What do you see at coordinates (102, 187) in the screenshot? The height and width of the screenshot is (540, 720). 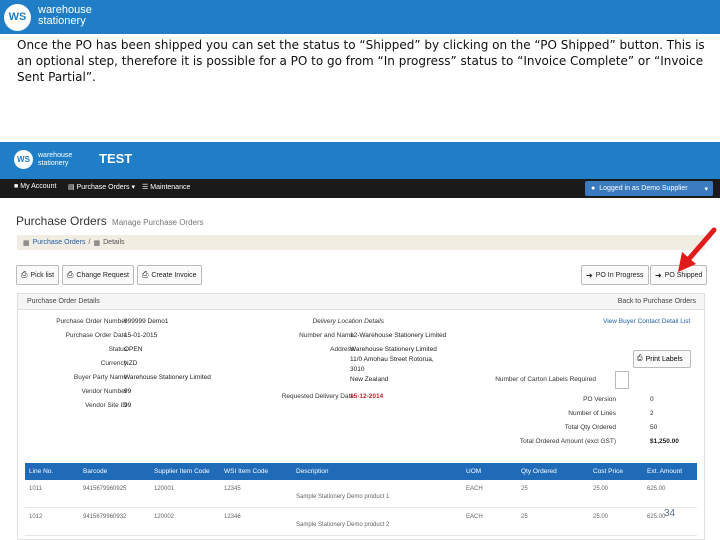 I see `nav-purchase-orders: ▤ Purchase Orders ▾` at bounding box center [102, 187].